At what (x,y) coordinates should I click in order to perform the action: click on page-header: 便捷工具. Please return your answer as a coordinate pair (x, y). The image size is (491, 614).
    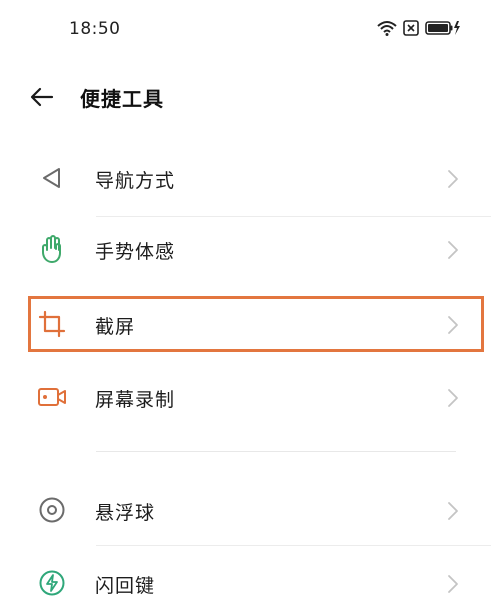
    Looking at the image, I should click on (245, 97).